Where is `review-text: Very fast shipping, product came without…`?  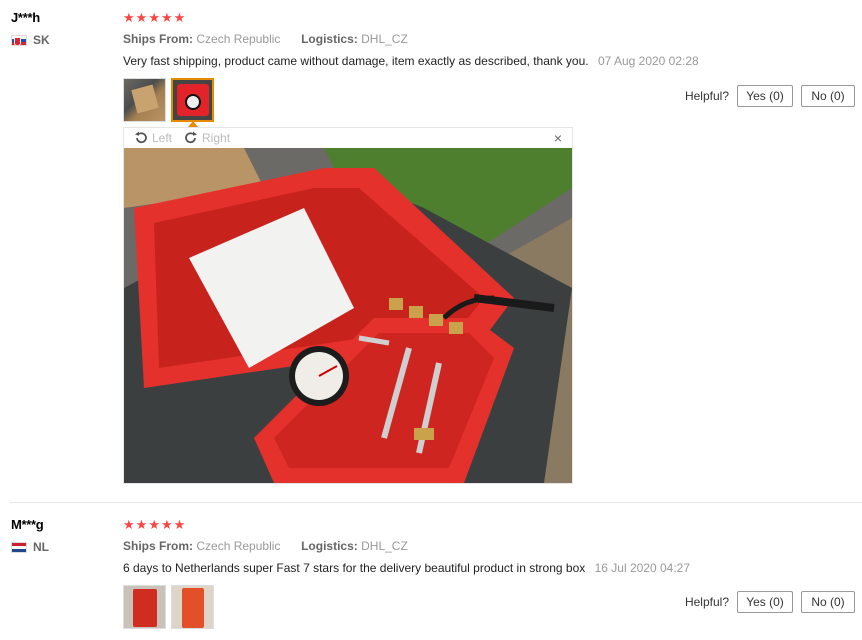 review-text: Very fast shipping, product came without… is located at coordinates (411, 61).